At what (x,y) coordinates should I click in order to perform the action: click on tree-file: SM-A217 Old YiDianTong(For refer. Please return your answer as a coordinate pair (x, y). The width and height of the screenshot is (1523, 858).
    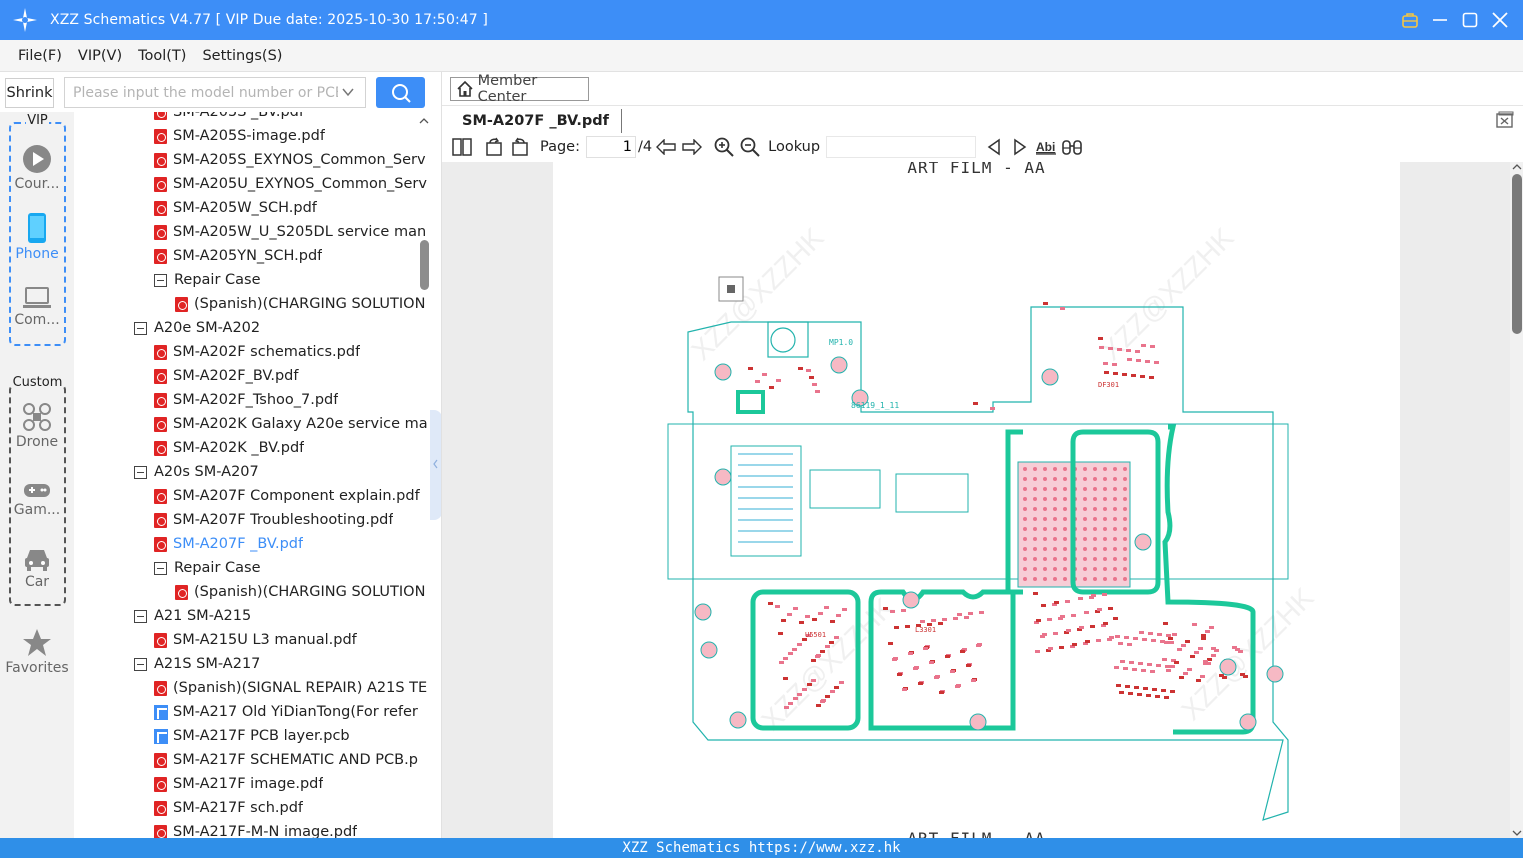
    Looking at the image, I should click on (292, 712).